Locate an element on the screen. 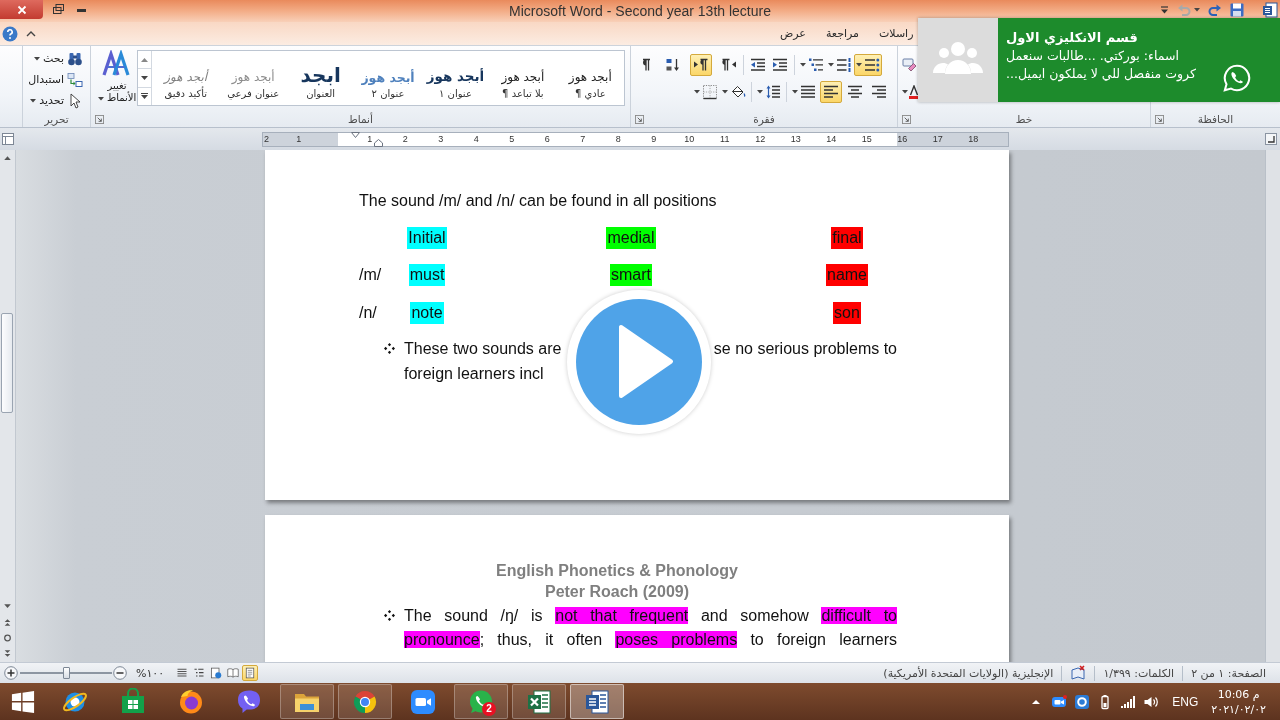 The height and width of the screenshot is (720, 1280). align-left-icon is located at coordinates (831, 92).